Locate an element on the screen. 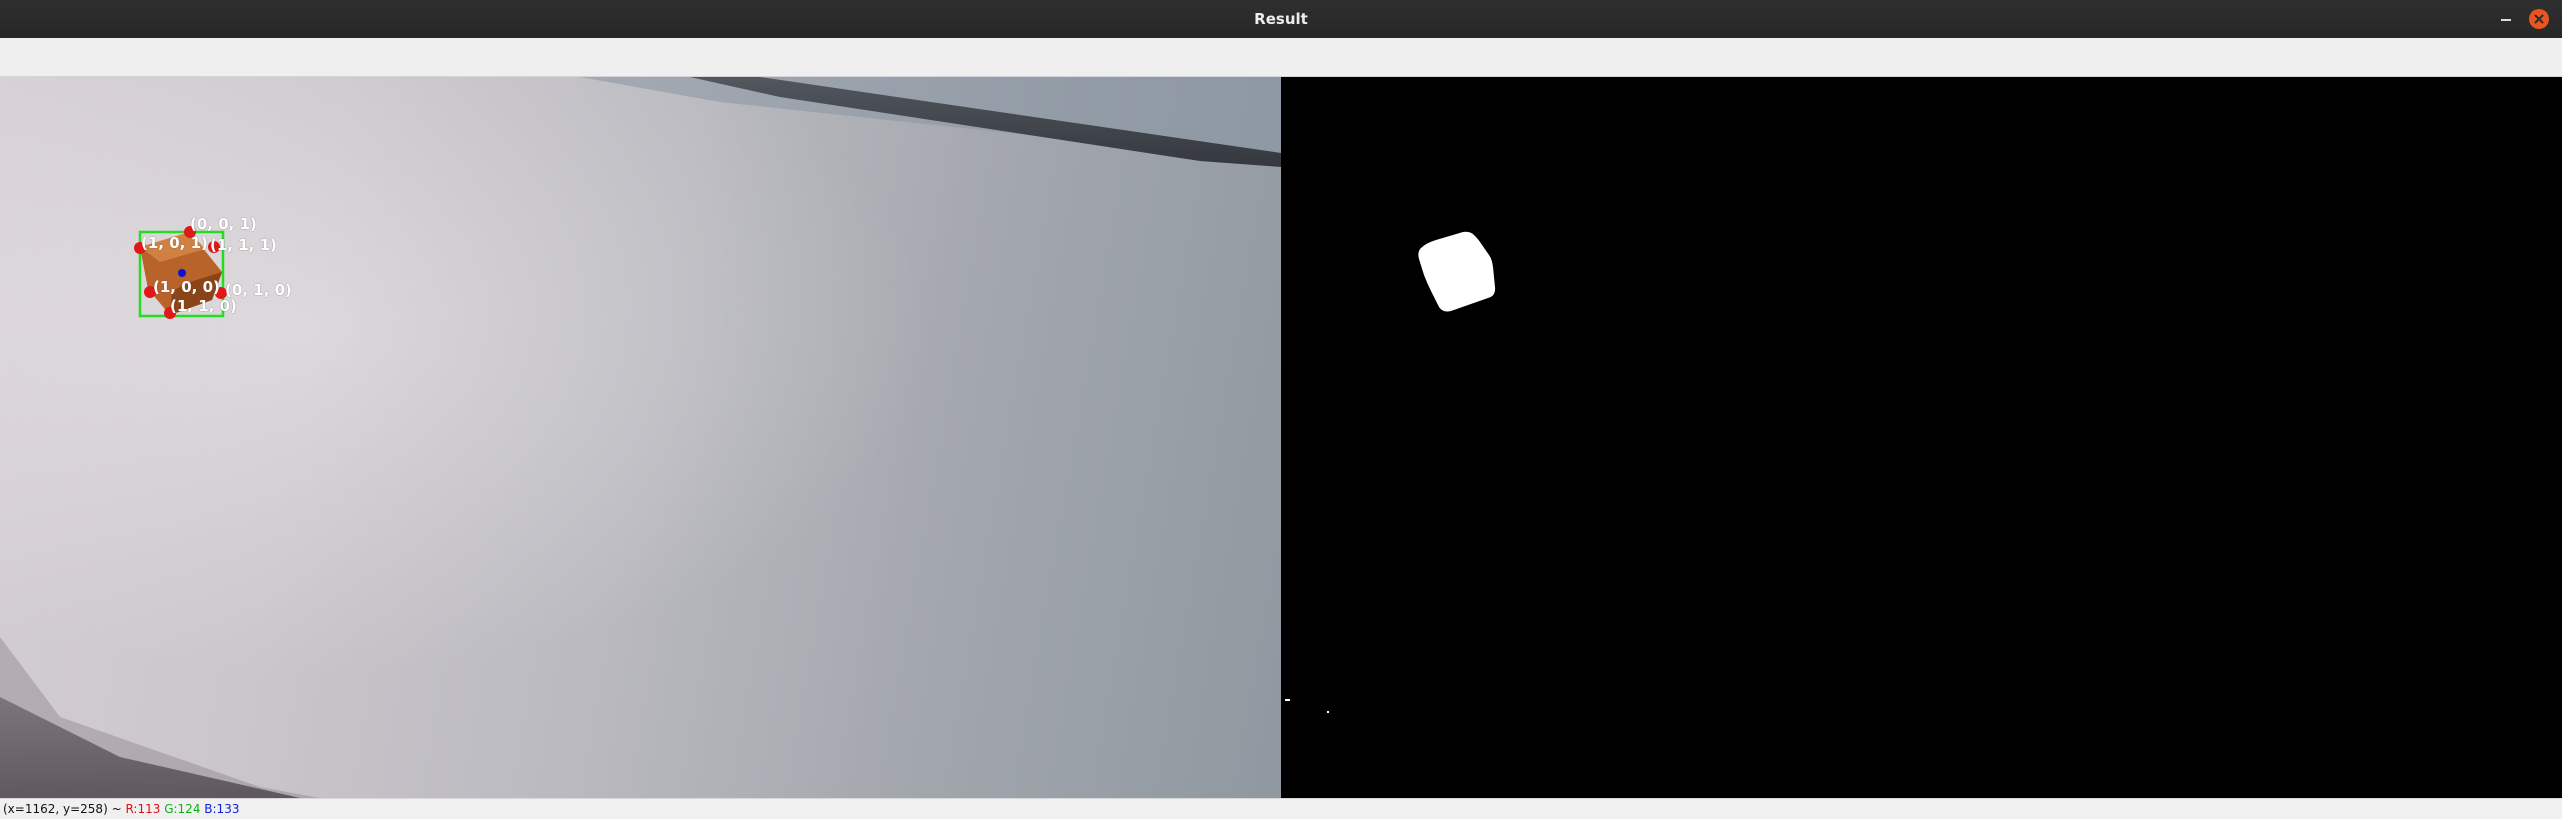 The image size is (2562, 819). corner-label: (0, 0, 1) is located at coordinates (223, 224).